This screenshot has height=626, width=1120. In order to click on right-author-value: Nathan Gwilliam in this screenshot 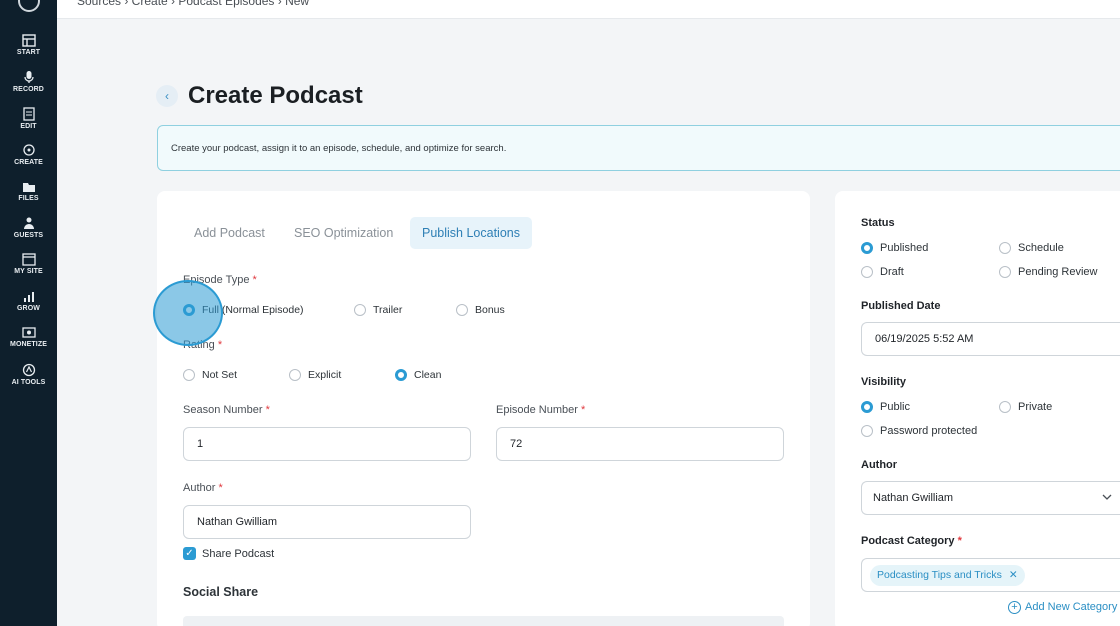, I will do `click(913, 498)`.